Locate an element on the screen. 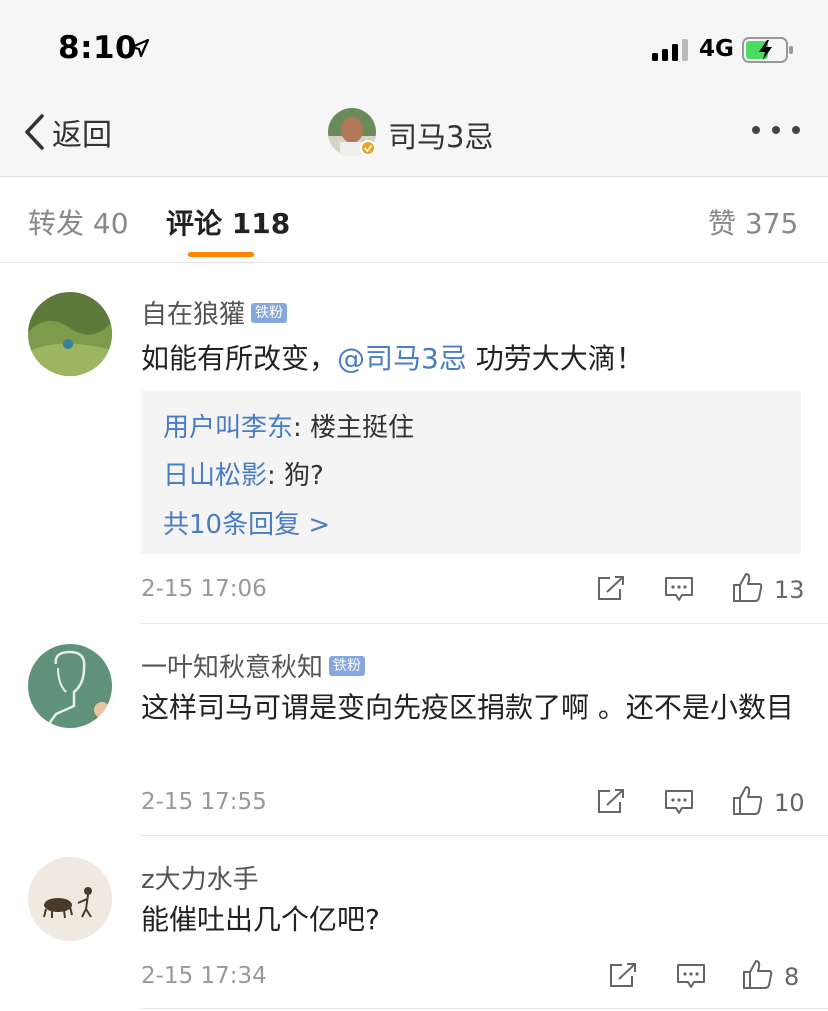 The height and width of the screenshot is (1011, 828). comment-text: 能催吐出几个亿吧? is located at coordinates (260, 919).